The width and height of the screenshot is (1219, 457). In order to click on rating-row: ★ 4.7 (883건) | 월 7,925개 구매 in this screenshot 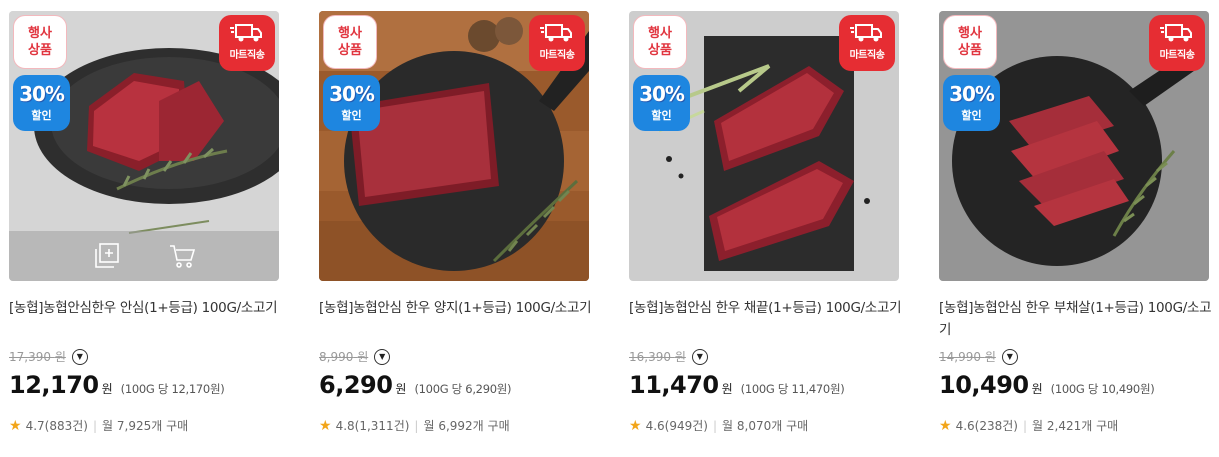, I will do `click(98, 425)`.